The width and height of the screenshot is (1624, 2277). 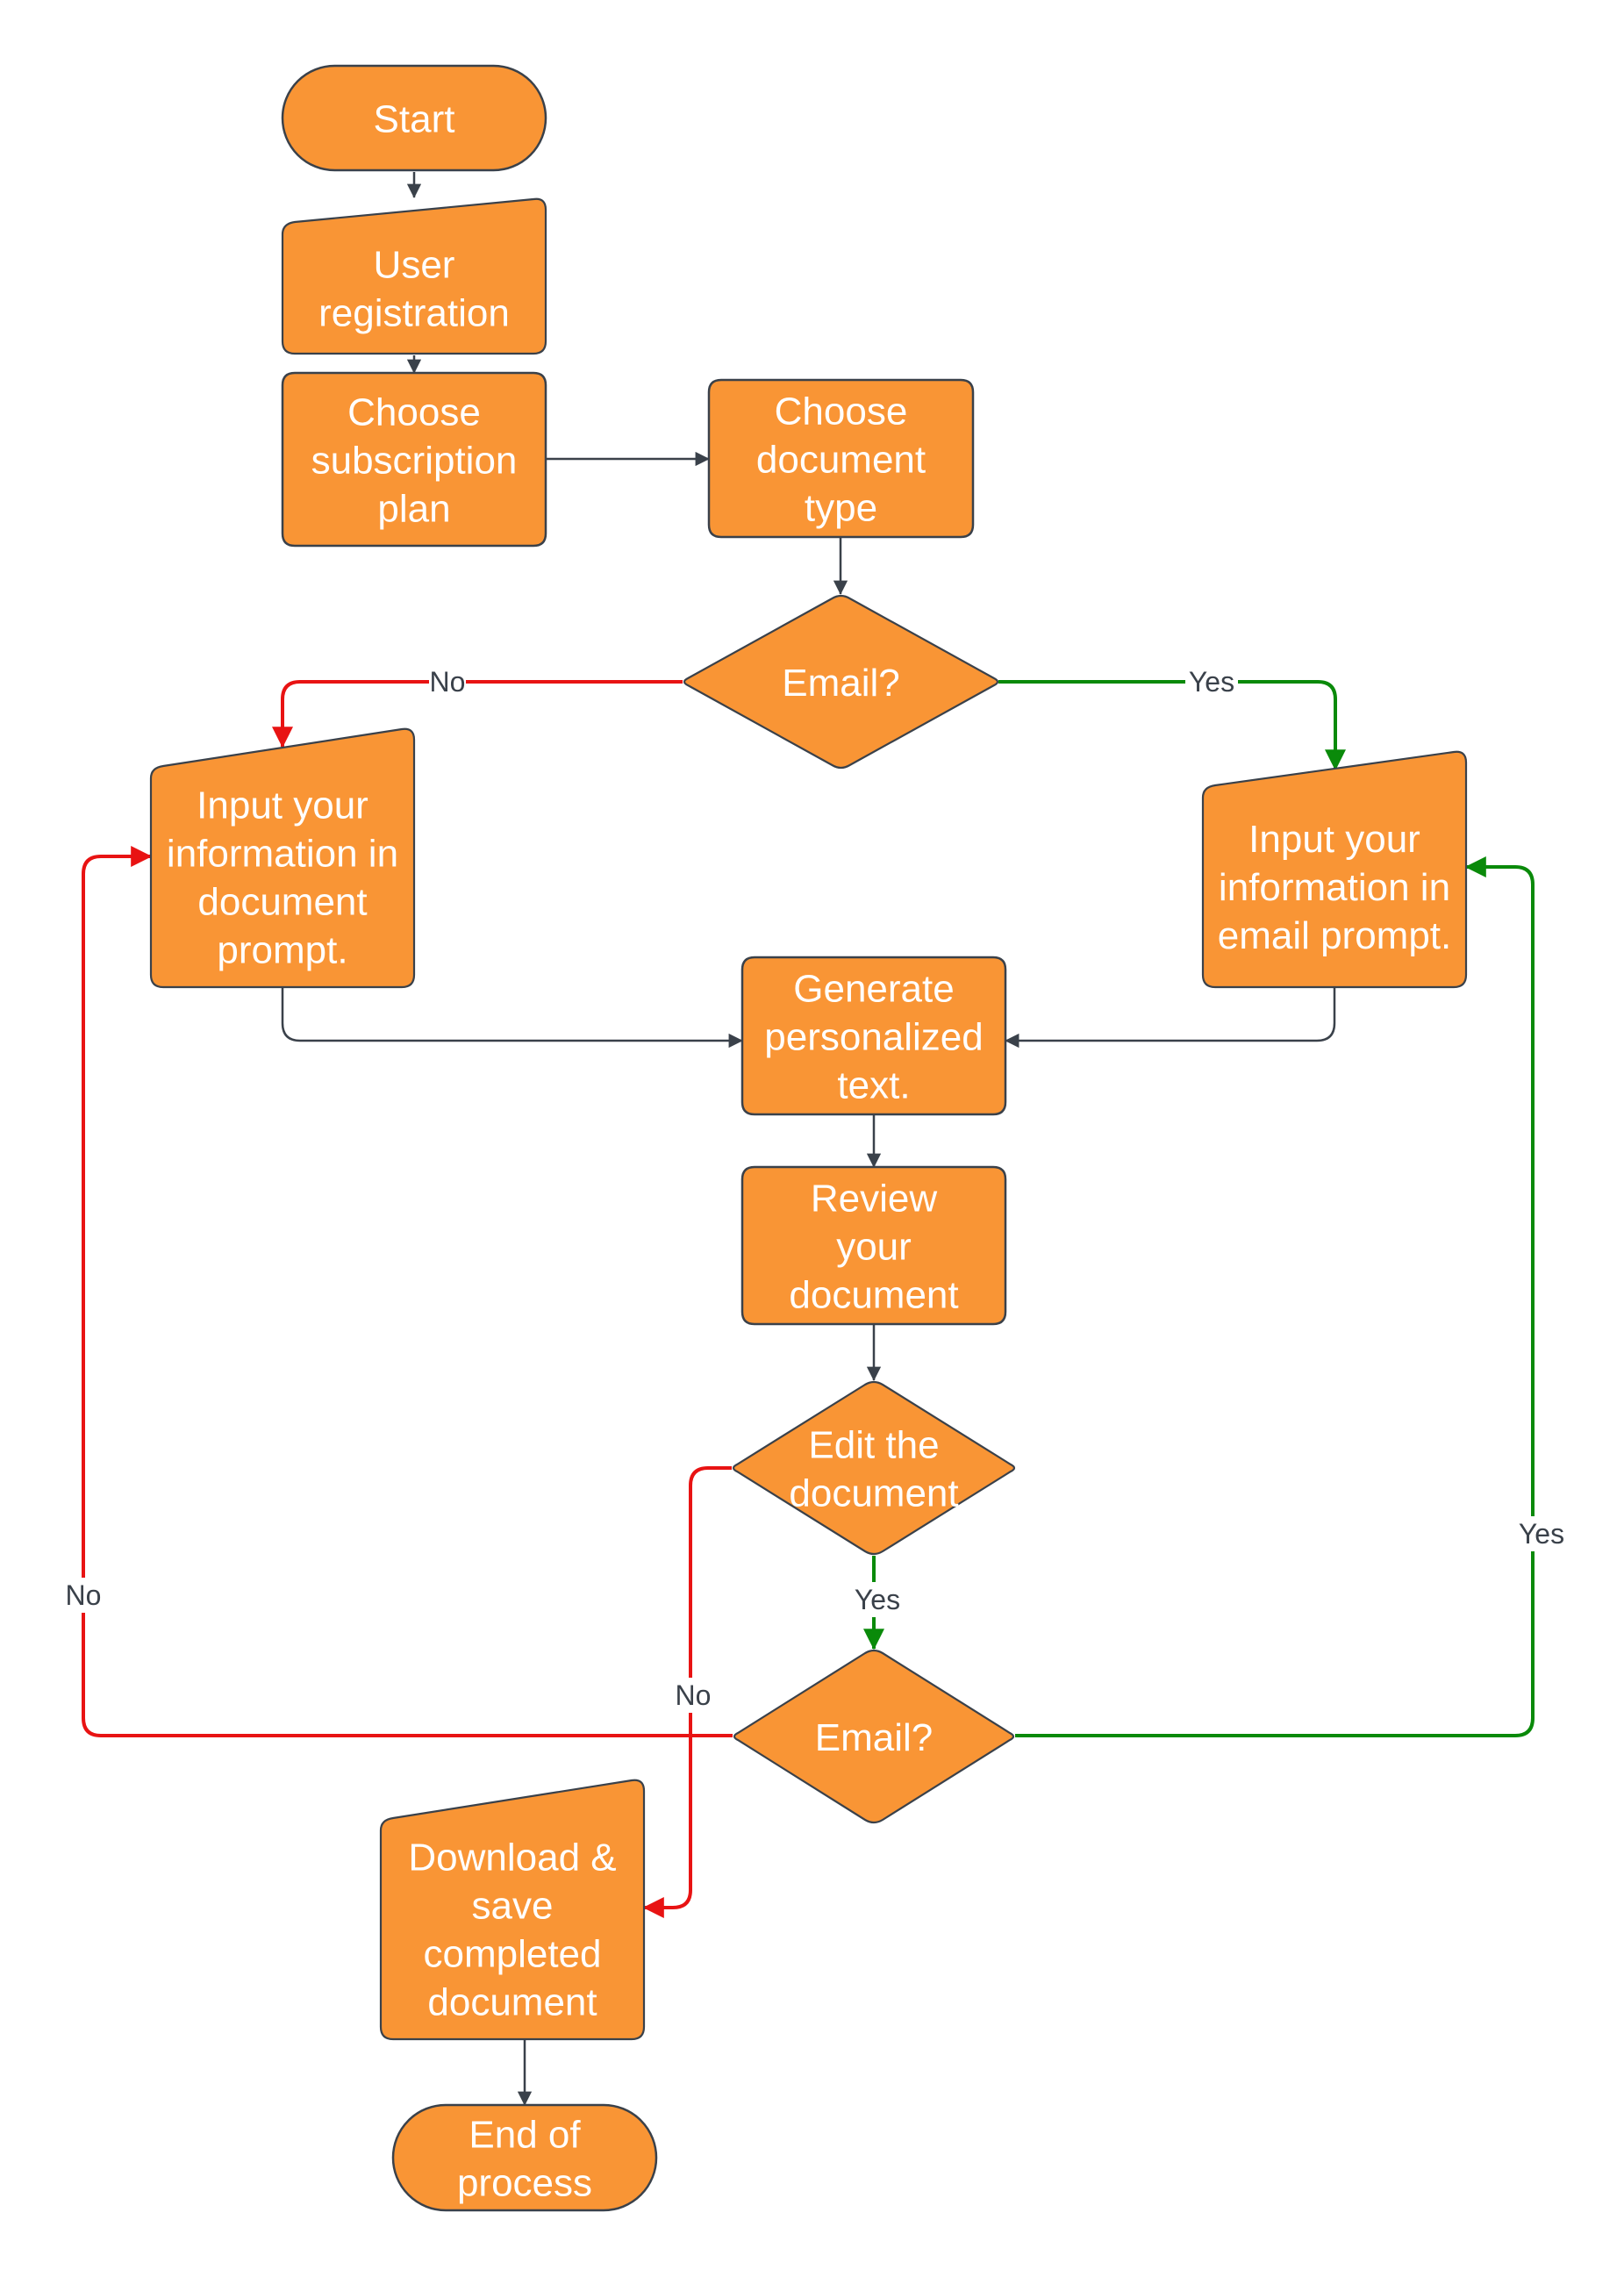 What do you see at coordinates (525, 2134) in the screenshot?
I see `node-label-line: End of` at bounding box center [525, 2134].